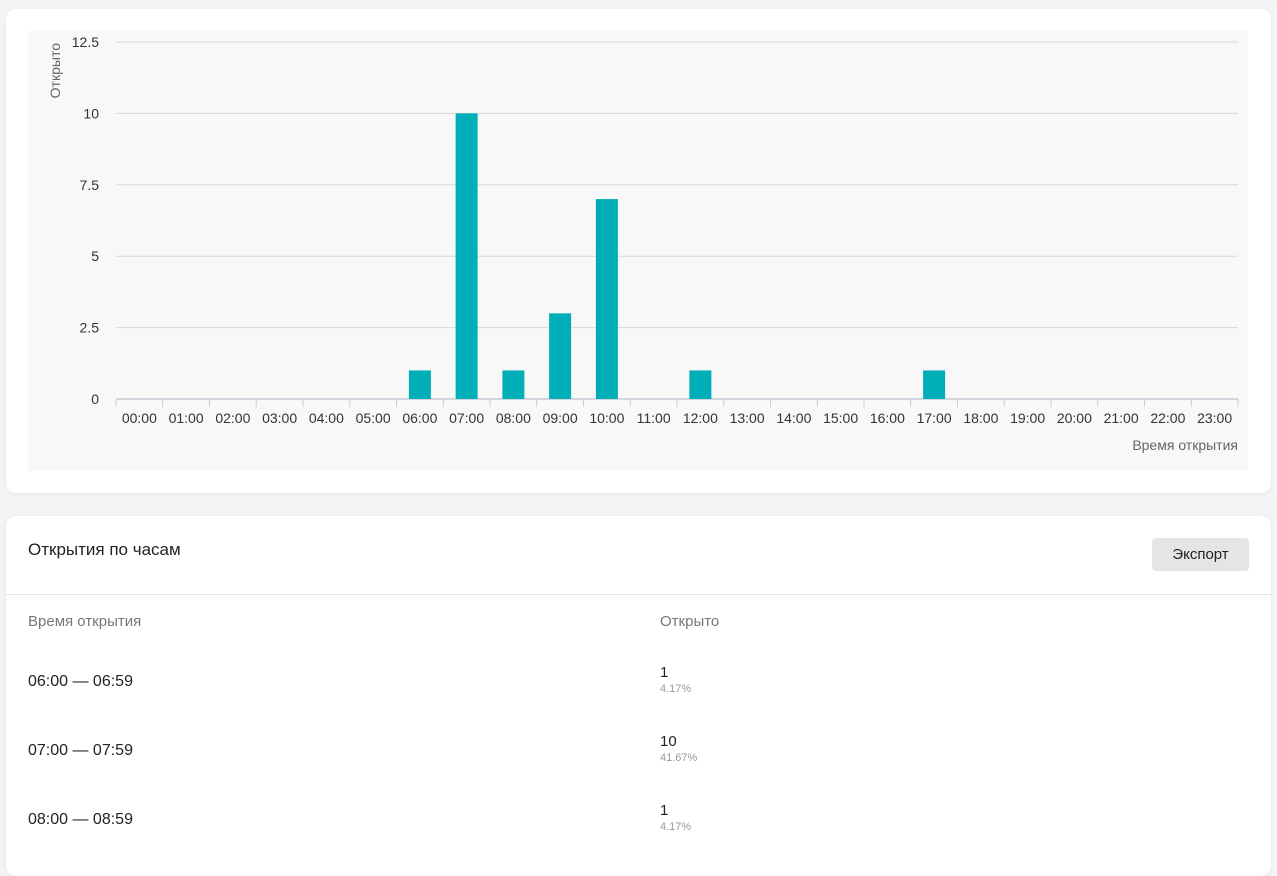 Image resolution: width=1277 pixels, height=876 pixels. What do you see at coordinates (90, 328) in the screenshot?
I see `y-tick-label: 2.5` at bounding box center [90, 328].